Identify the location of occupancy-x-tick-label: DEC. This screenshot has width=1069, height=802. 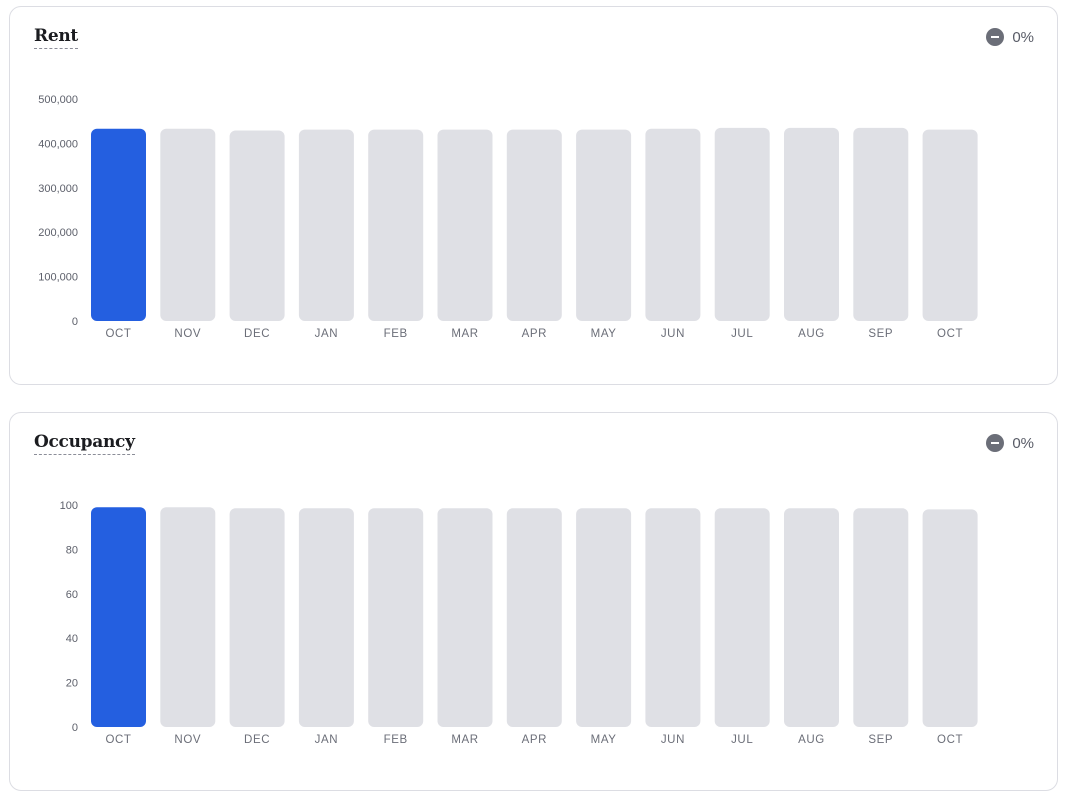
(257, 740).